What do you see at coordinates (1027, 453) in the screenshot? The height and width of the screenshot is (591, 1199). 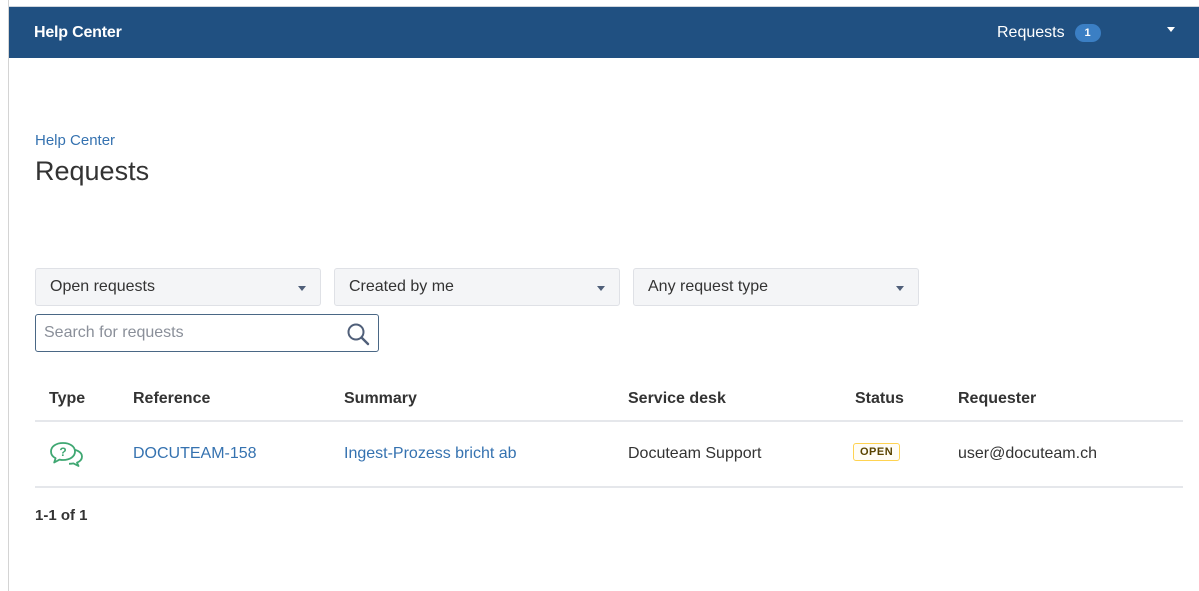 I see `requester-cell: user@docuteam.ch` at bounding box center [1027, 453].